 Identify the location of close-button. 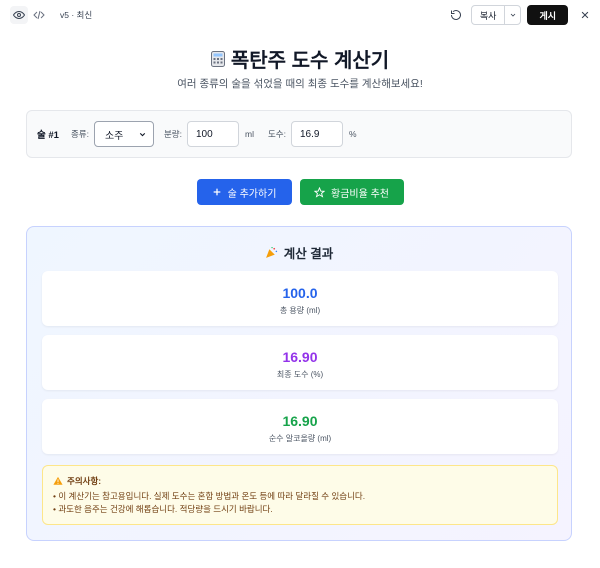
(585, 15).